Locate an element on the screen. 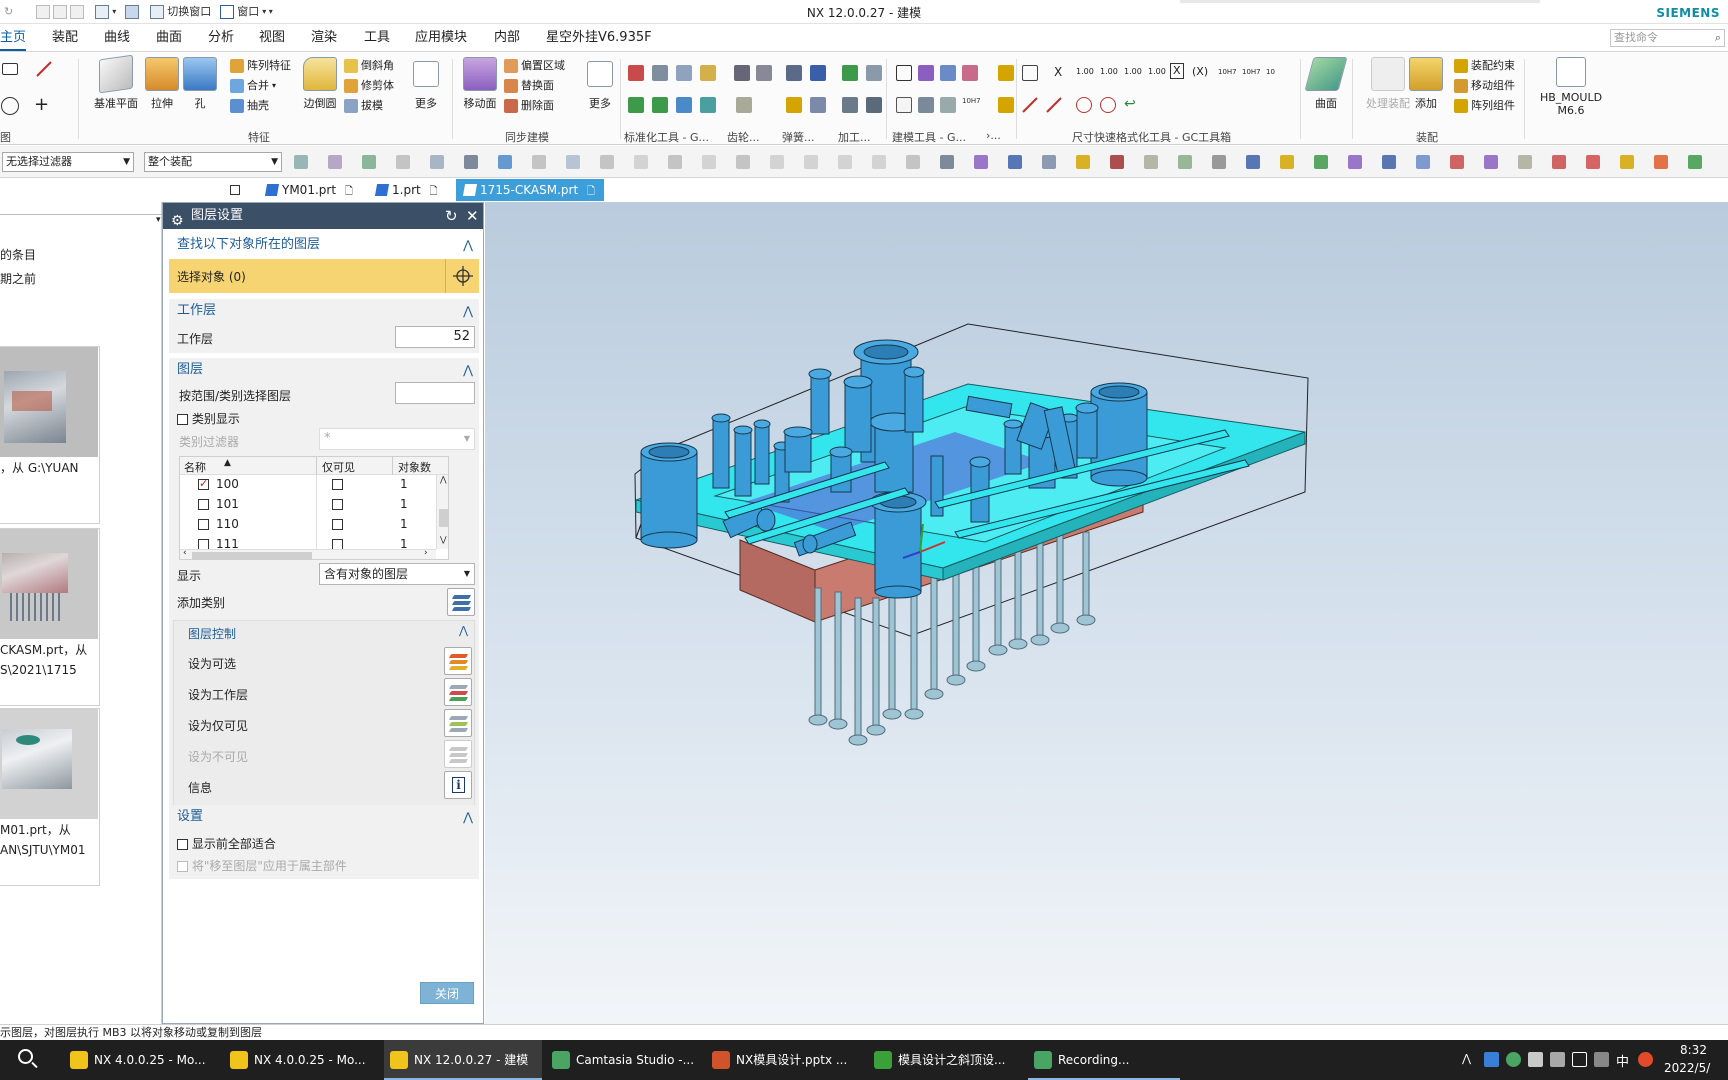  fit-all-checkbox: 显示前全部适合 is located at coordinates (226, 843).